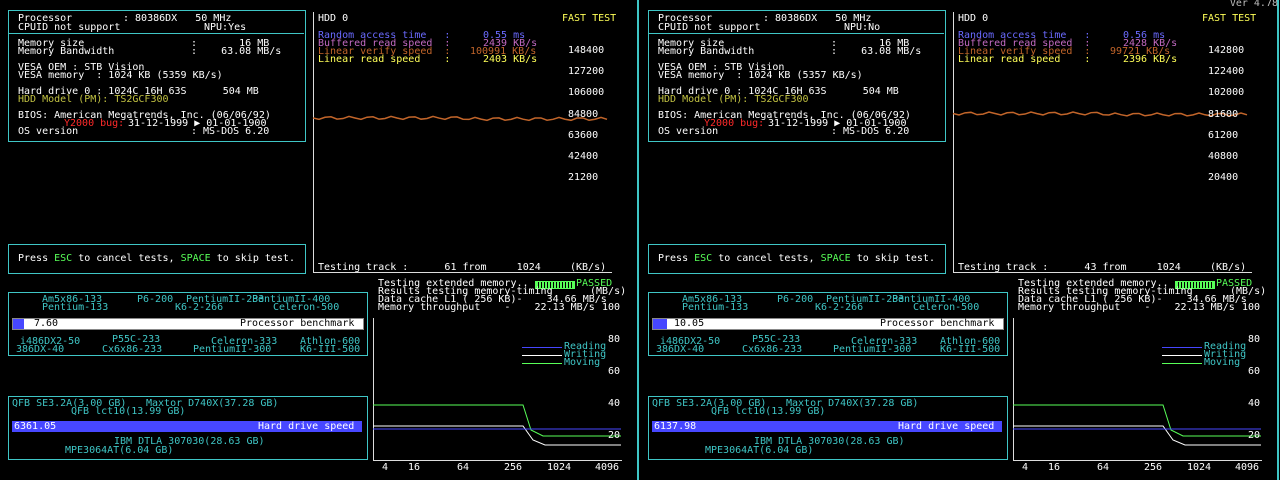 The image size is (1280, 480). What do you see at coordinates (583, 114) in the screenshot?
I see `hdd-y-tick: 84800` at bounding box center [583, 114].